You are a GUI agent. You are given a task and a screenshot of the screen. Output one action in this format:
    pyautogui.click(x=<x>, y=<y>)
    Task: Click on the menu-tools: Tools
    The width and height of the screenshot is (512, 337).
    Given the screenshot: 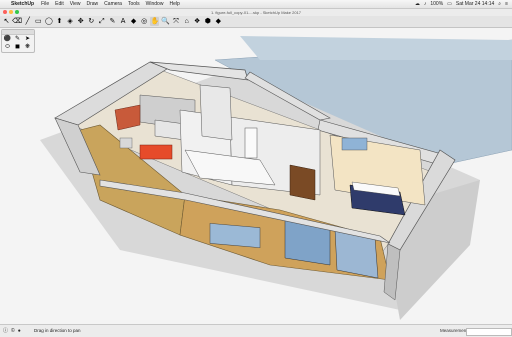 What is the action you would take?
    pyautogui.click(x=134, y=4)
    